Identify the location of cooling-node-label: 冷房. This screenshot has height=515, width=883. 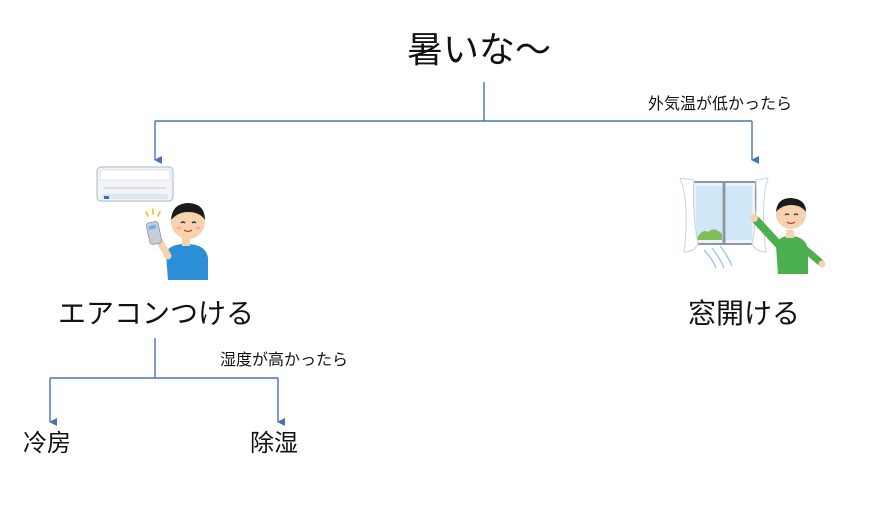
(47, 443).